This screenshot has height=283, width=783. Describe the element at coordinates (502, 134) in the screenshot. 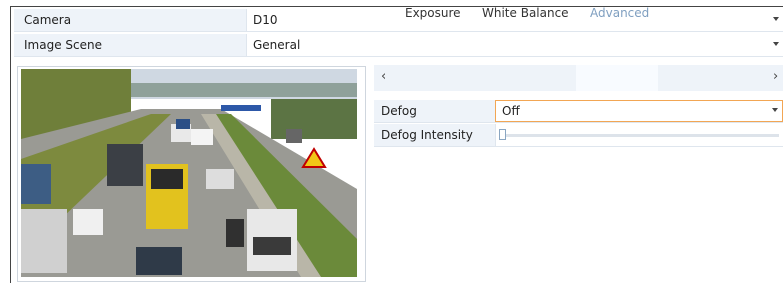

I see `slider-handle` at that location.